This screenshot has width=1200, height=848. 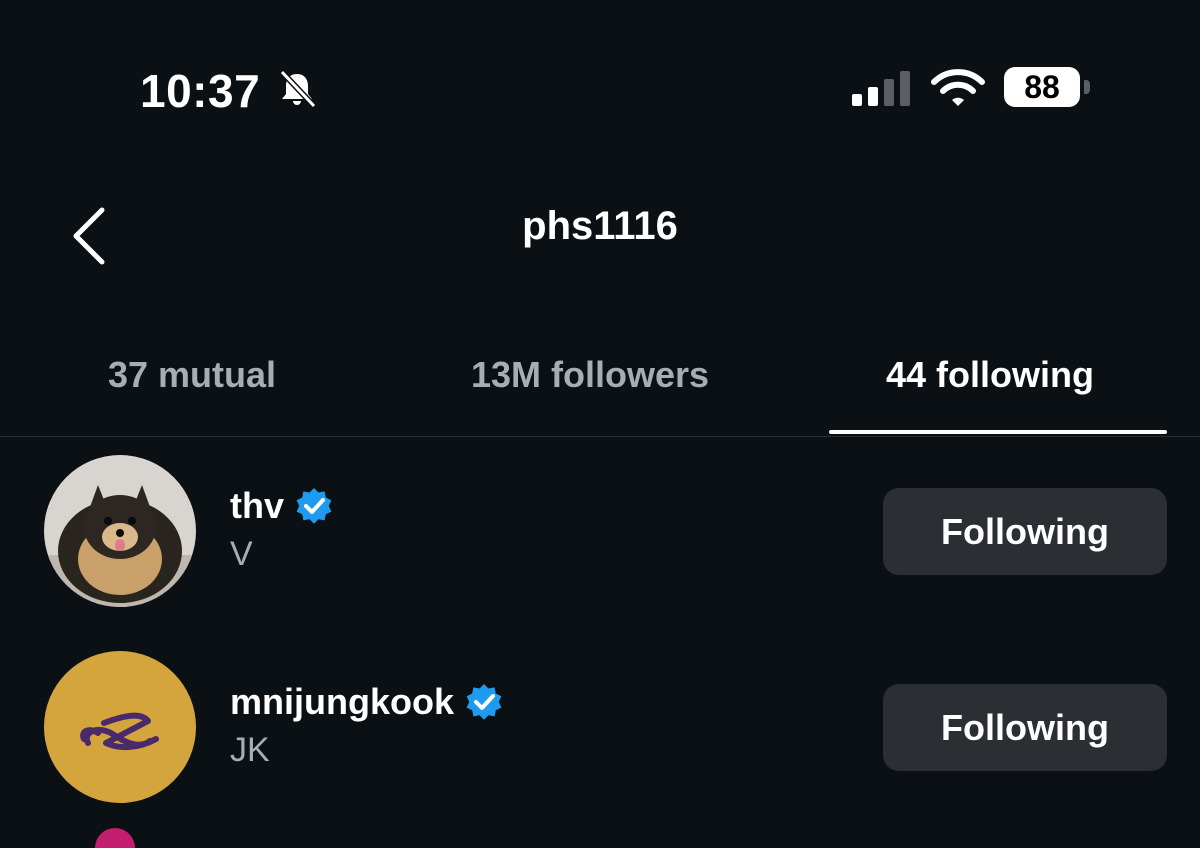 I want to click on tab-mutual: 37 mutual, so click(x=192, y=375).